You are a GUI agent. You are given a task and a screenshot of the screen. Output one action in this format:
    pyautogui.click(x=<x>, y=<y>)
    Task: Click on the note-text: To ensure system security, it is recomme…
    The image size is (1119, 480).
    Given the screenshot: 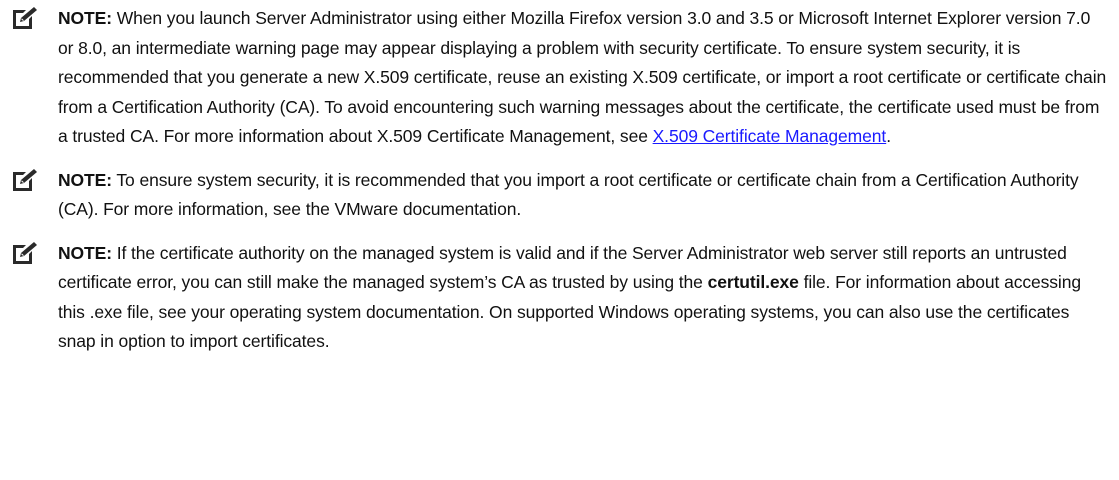 What is the action you would take?
    pyautogui.click(x=568, y=194)
    